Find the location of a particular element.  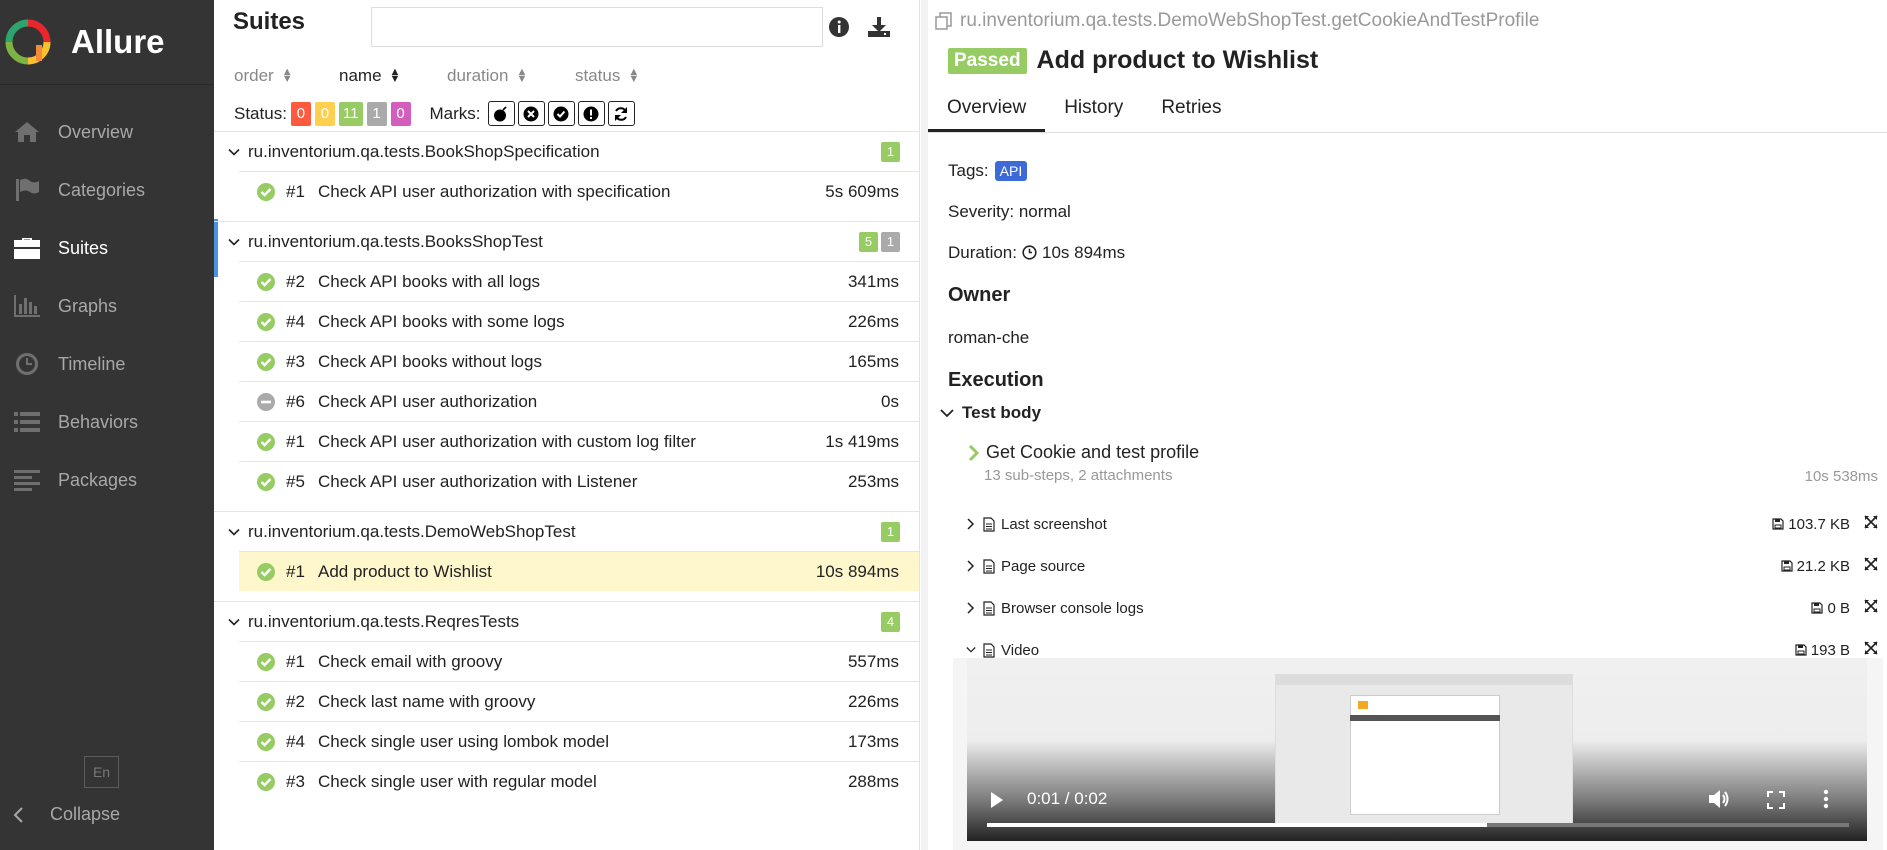

sort-by-name: name ▲ ▼ is located at coordinates (393, 76).